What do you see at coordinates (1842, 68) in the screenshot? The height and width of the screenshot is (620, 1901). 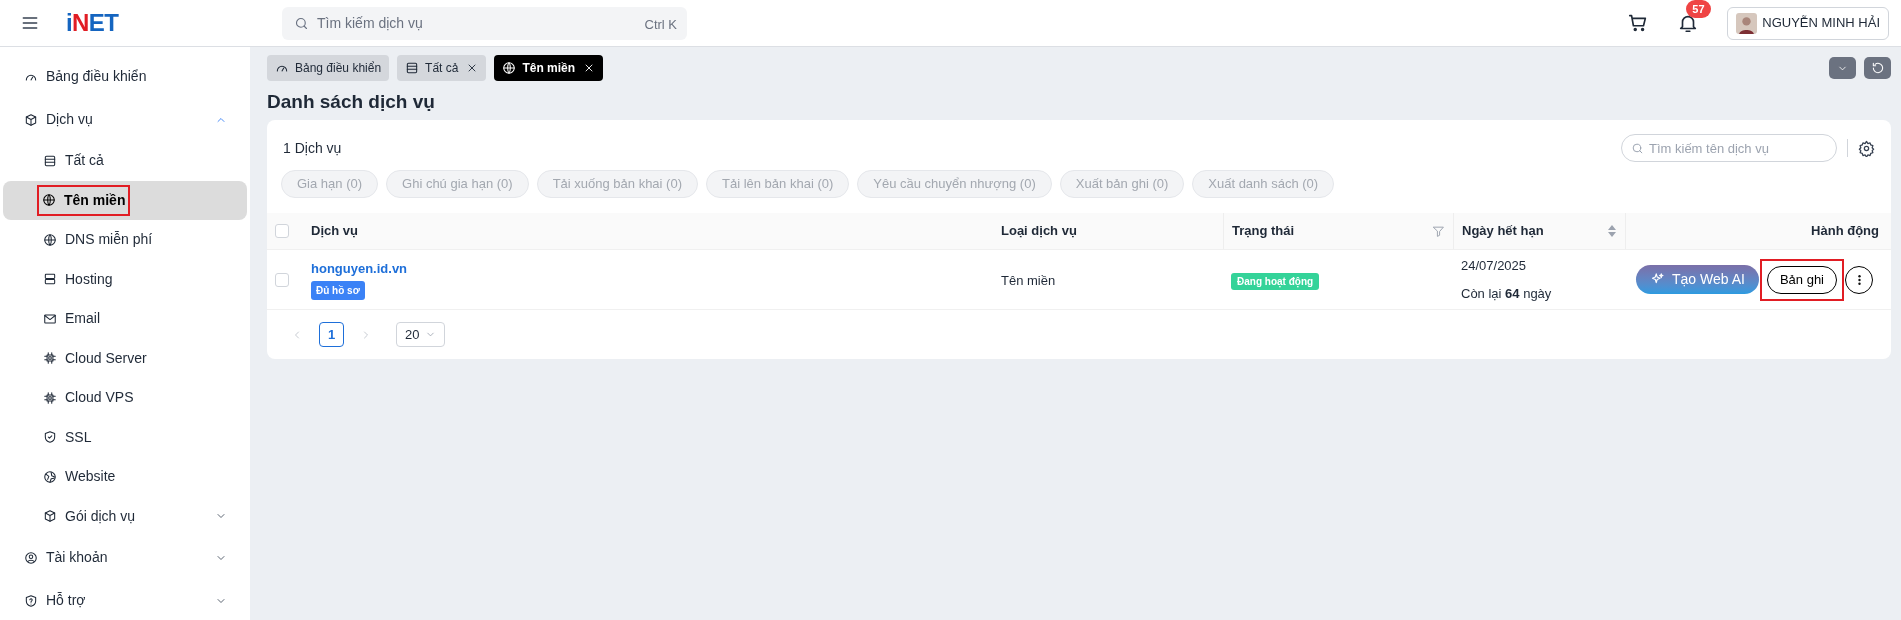 I see `collapse-button` at bounding box center [1842, 68].